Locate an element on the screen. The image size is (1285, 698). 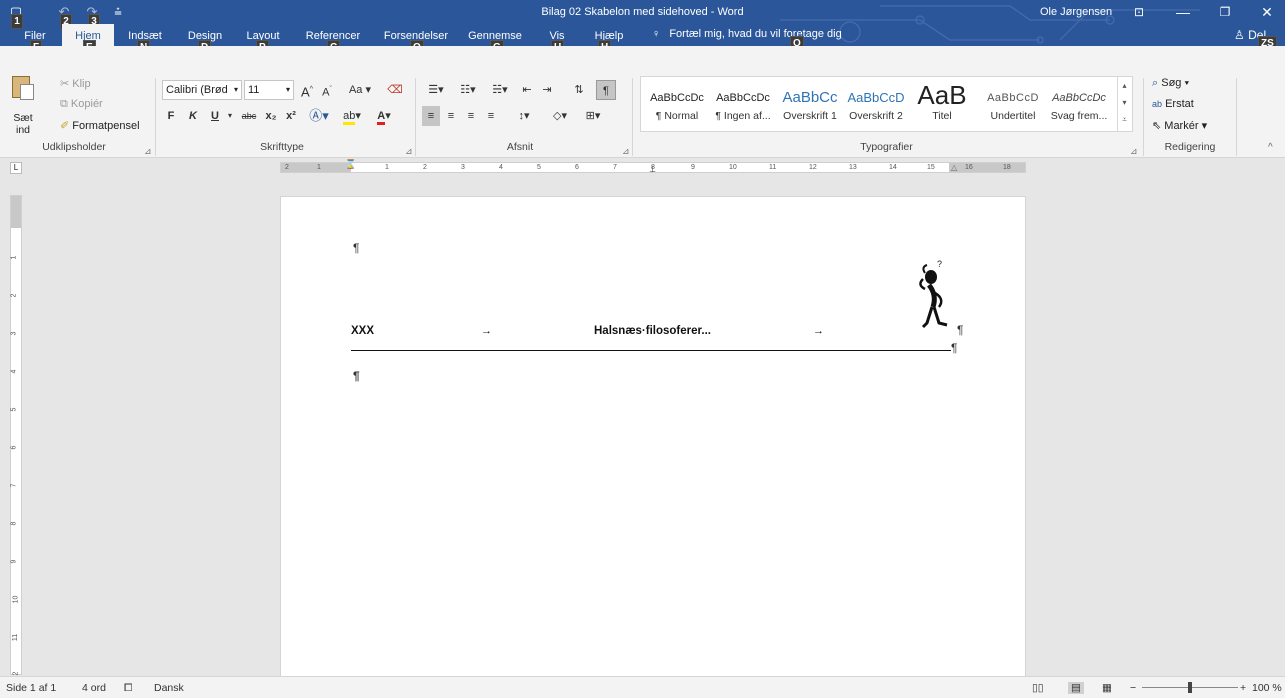
style-normal: AaBbCcDc ¶ Normal is located at coordinates (677, 104).